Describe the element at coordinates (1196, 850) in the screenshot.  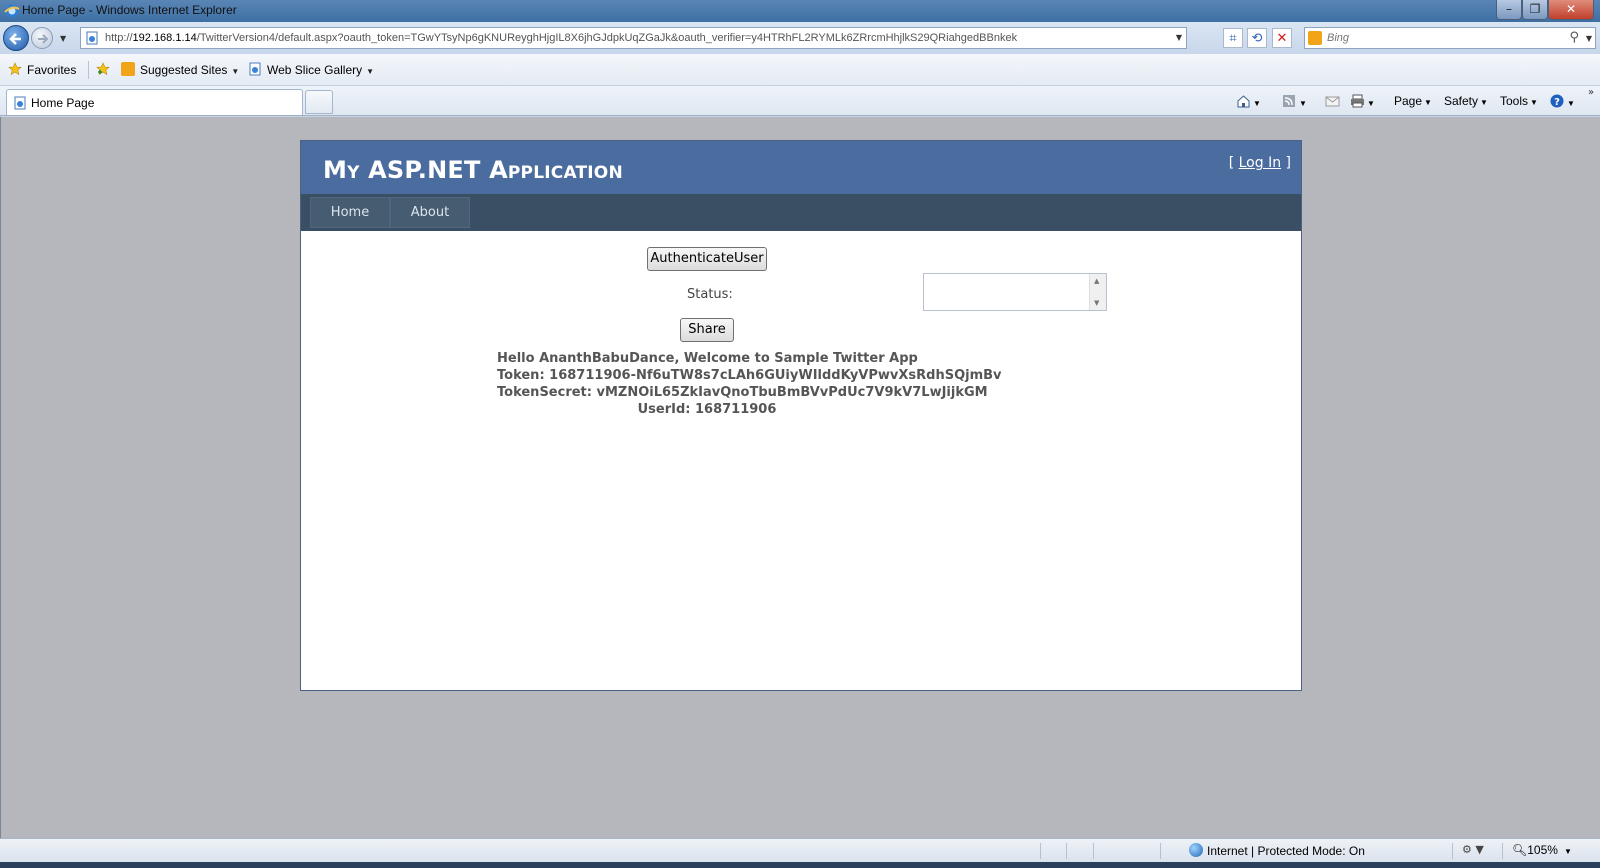
I see `globe-icon` at that location.